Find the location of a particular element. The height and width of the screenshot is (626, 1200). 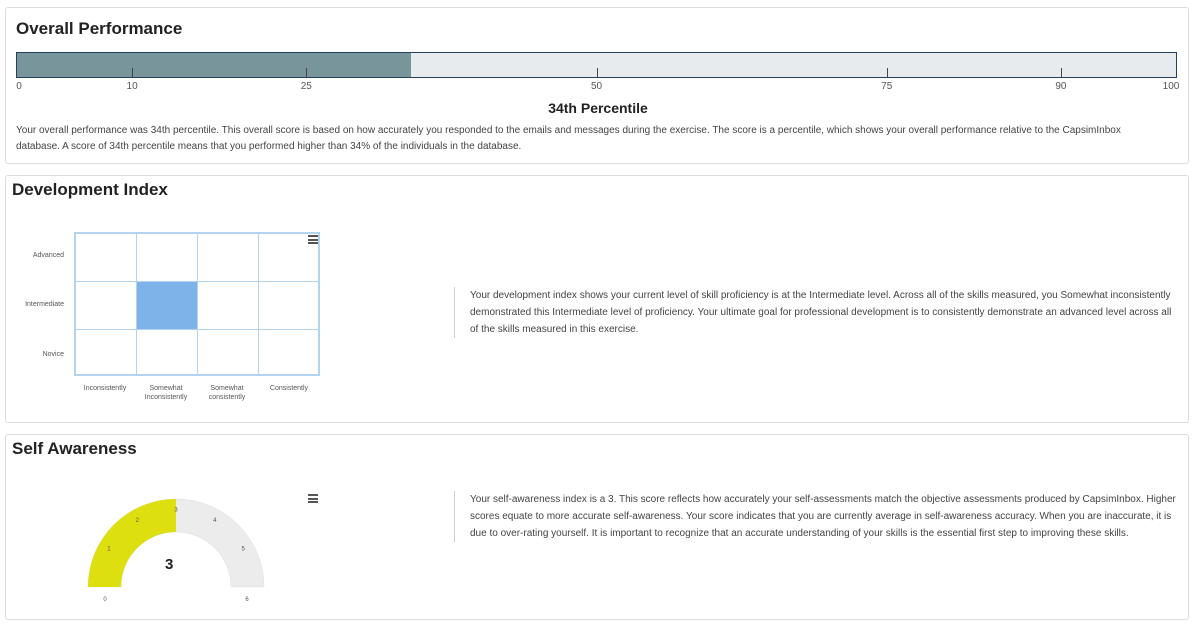

percentile-bar-fill is located at coordinates (214, 65).